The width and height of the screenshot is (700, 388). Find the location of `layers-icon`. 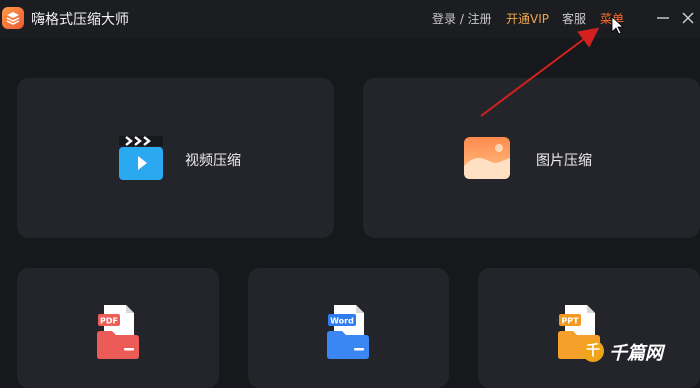

layers-icon is located at coordinates (13, 18).